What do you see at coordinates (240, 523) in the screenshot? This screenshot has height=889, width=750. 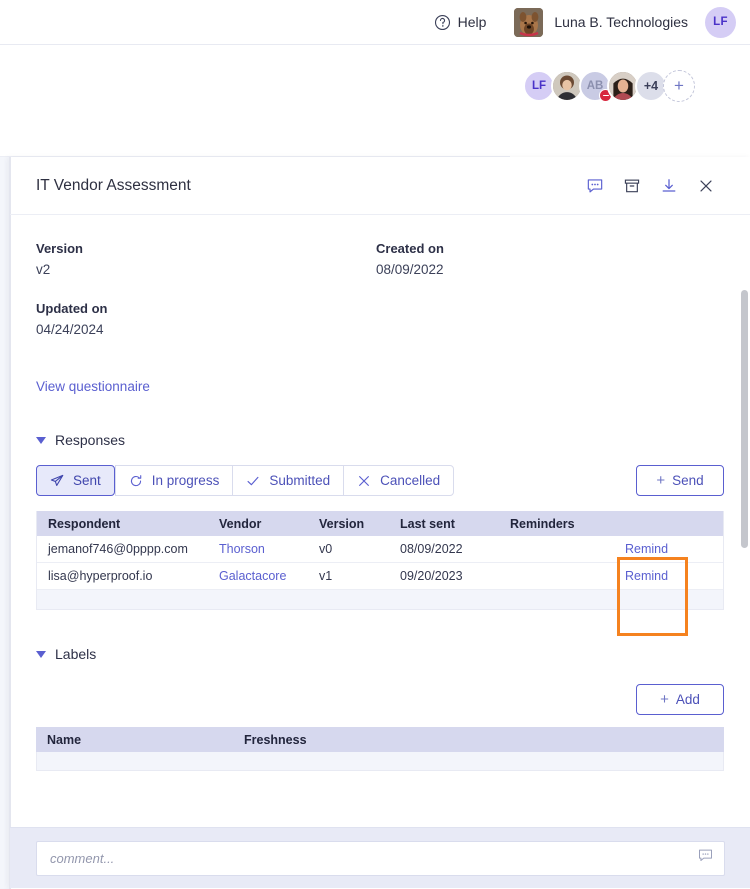 I see `column-vendor: Vendor` at bounding box center [240, 523].